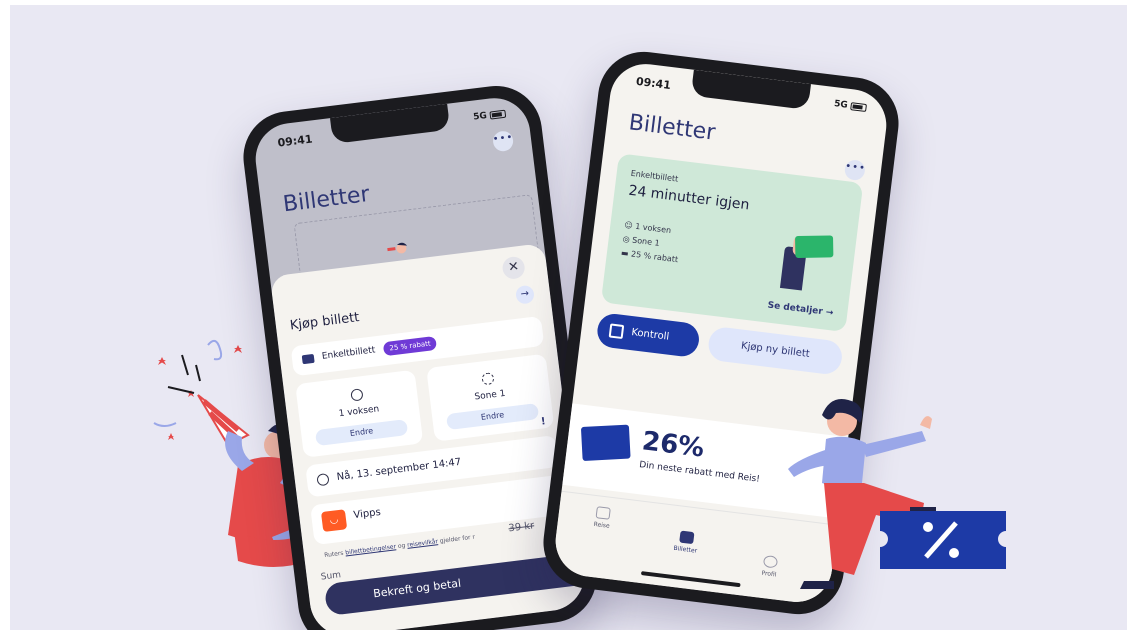  Describe the element at coordinates (359, 413) in the screenshot. I see `traveller-card: 1 voksen Endre` at that location.